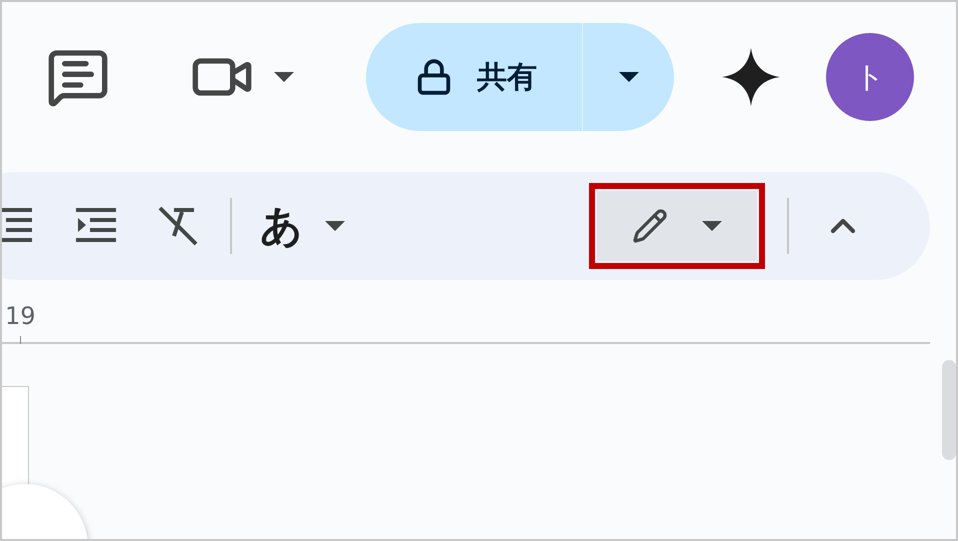  What do you see at coordinates (870, 77) in the screenshot?
I see `user-avatar: ト` at bounding box center [870, 77].